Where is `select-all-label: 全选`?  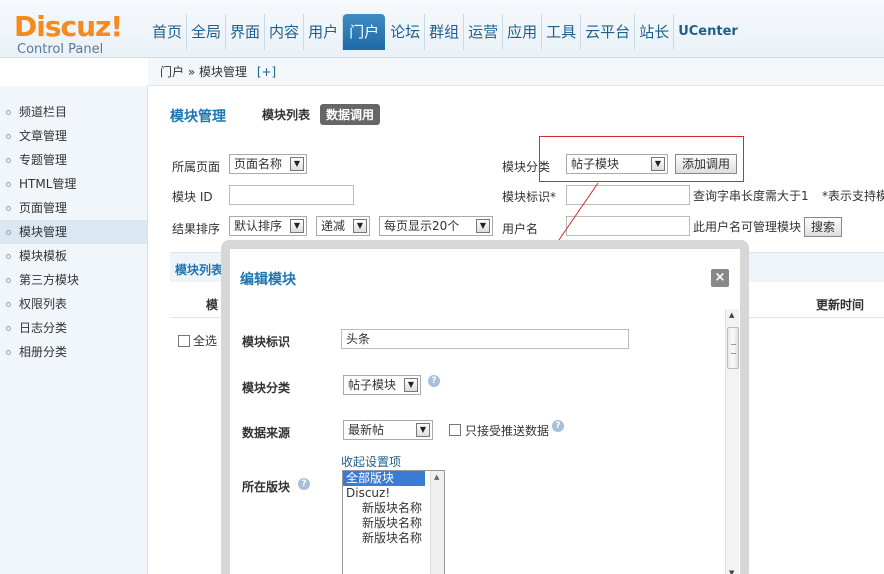 select-all-label: 全选 is located at coordinates (205, 341).